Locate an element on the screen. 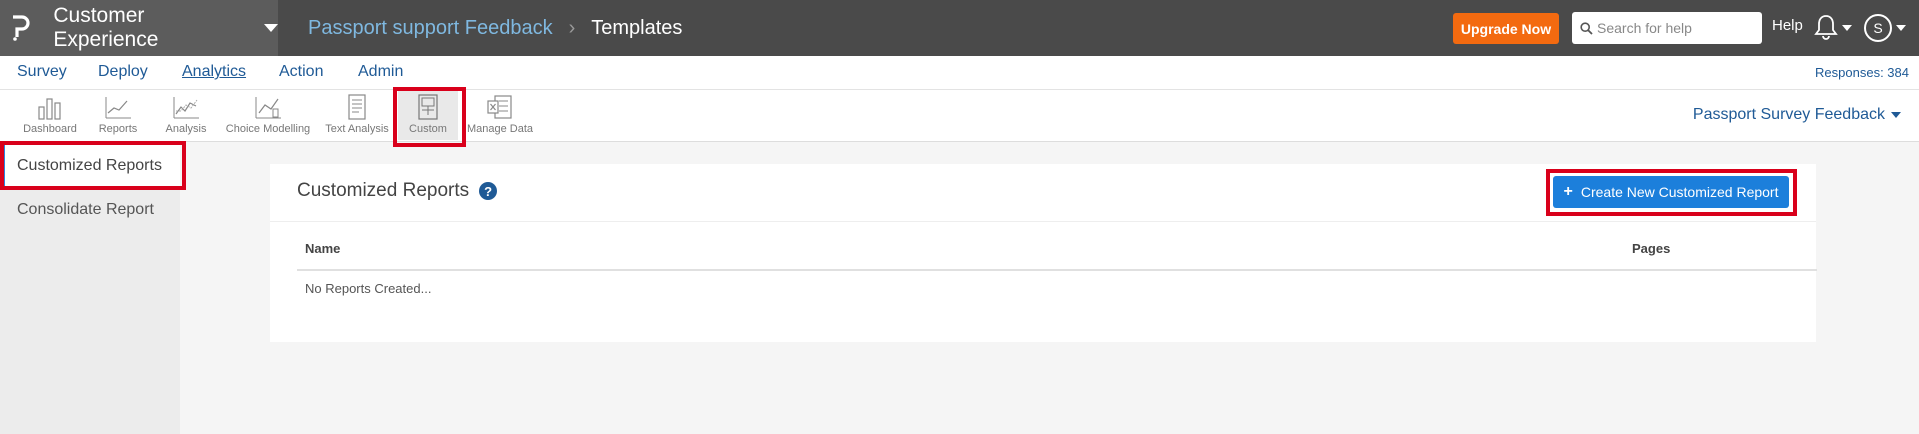 The height and width of the screenshot is (434, 1919). help-search is located at coordinates (1667, 28).